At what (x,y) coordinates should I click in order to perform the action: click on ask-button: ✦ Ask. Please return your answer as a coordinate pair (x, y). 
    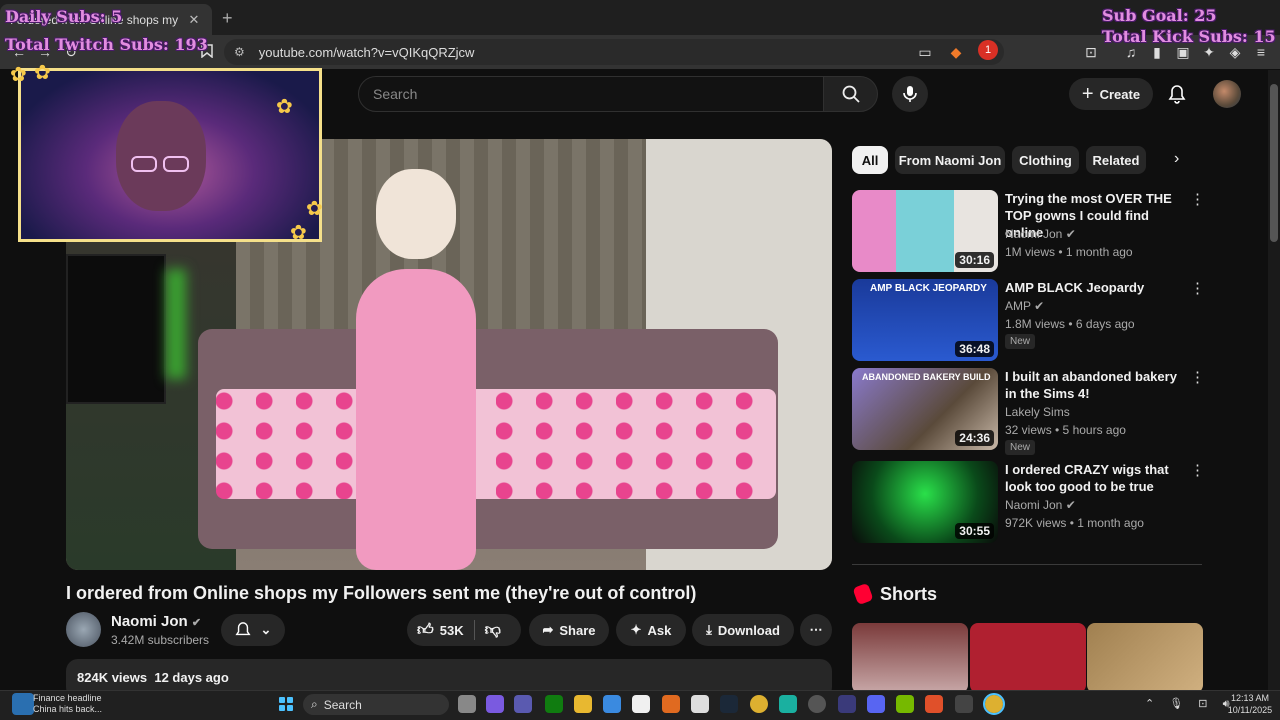
    Looking at the image, I should click on (651, 630).